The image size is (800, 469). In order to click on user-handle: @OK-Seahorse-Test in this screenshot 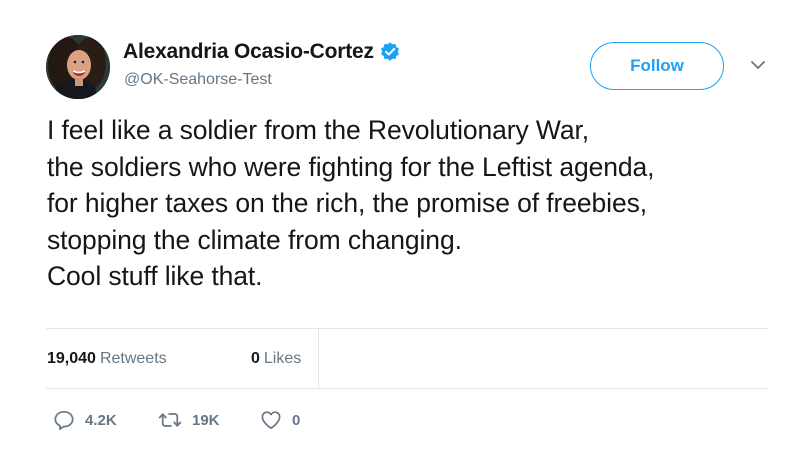, I will do `click(198, 80)`.